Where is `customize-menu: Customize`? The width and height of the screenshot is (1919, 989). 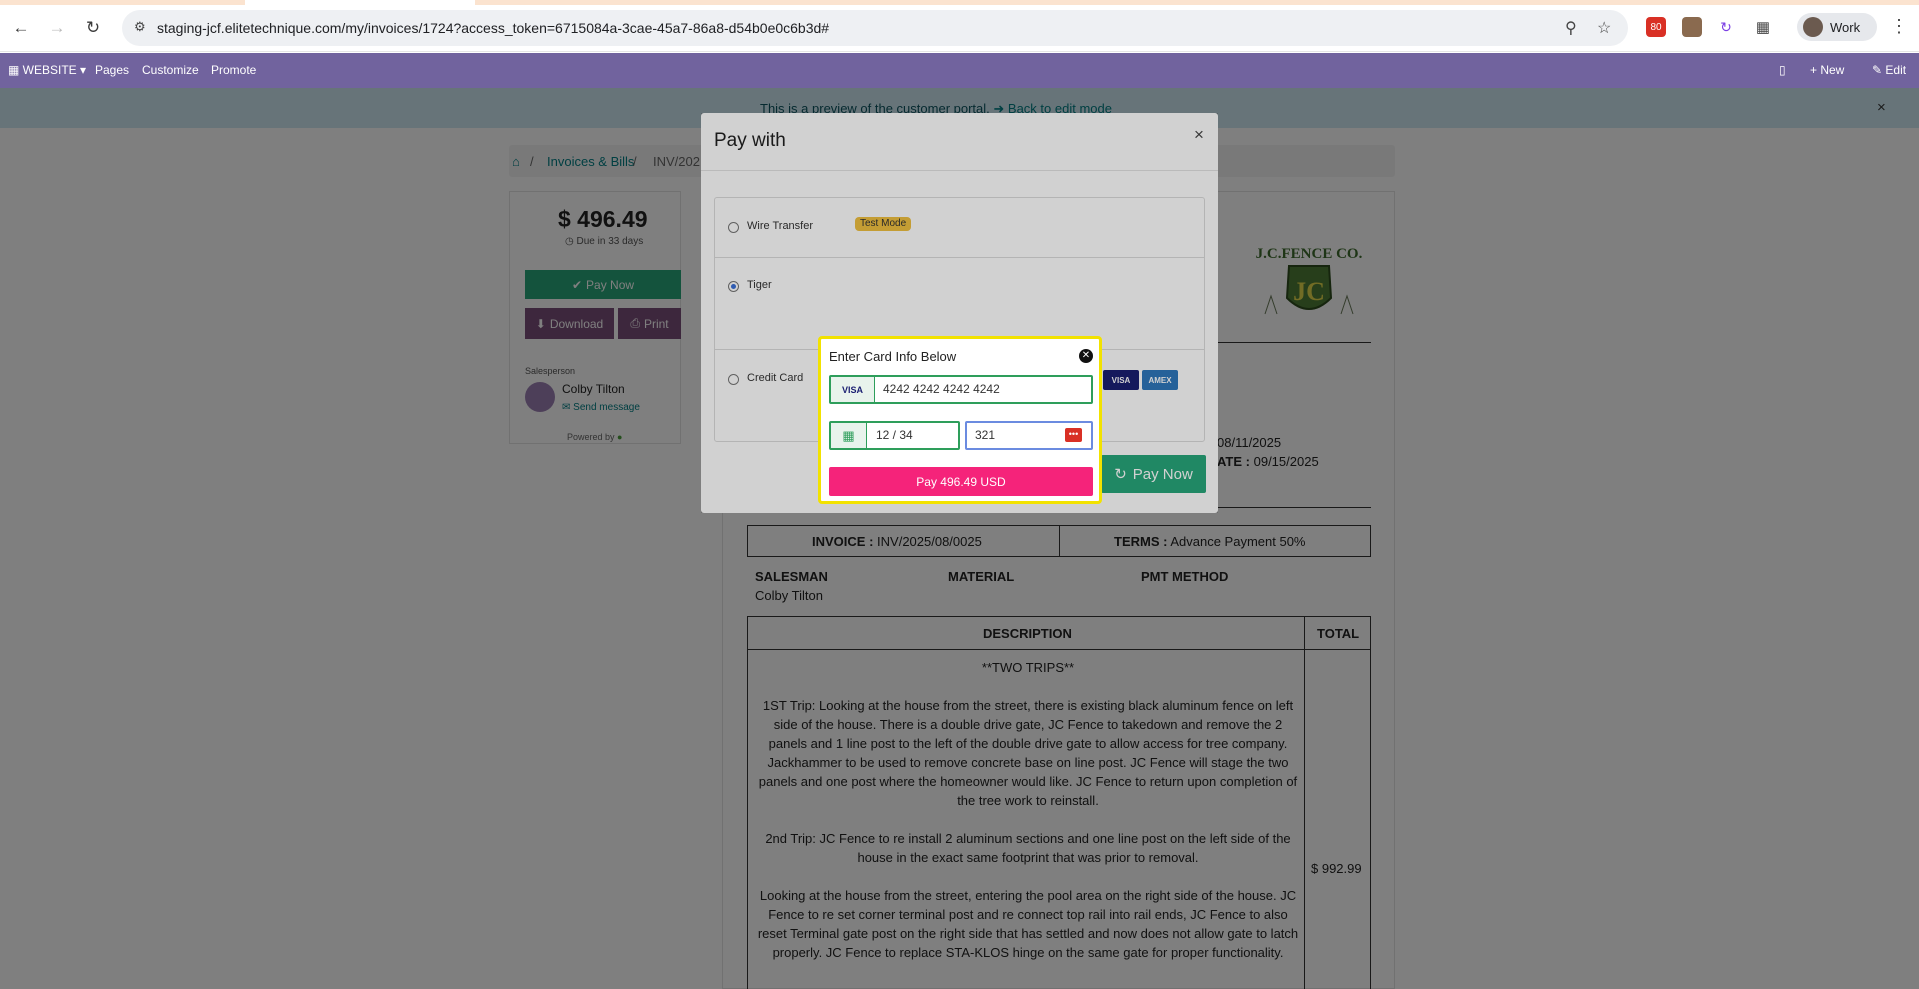 customize-menu: Customize is located at coordinates (170, 70).